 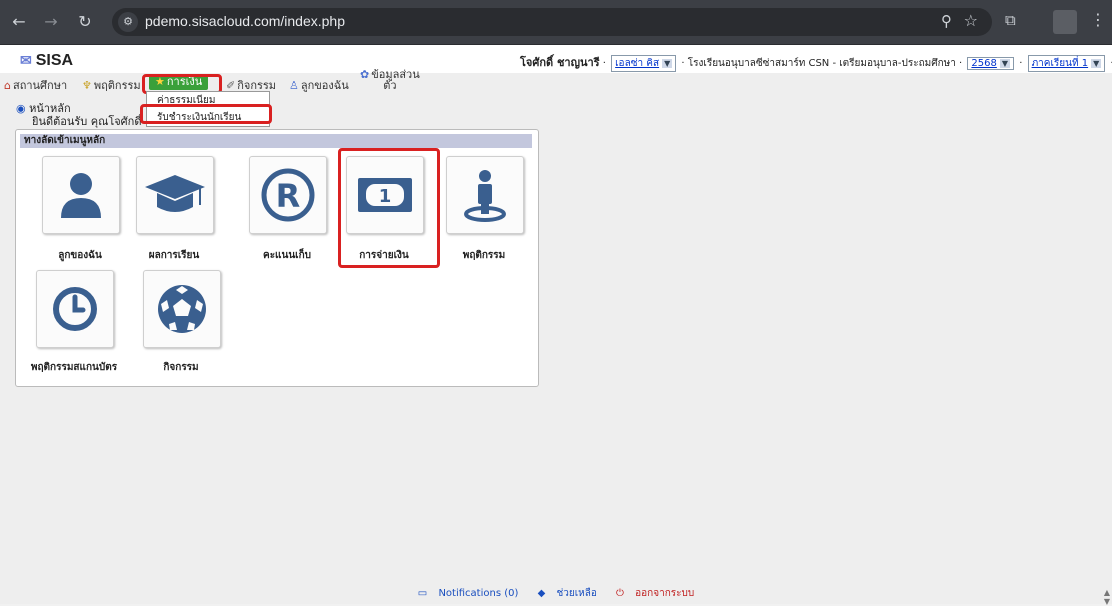 I want to click on graduation-cap-icon, so click(x=175, y=195).